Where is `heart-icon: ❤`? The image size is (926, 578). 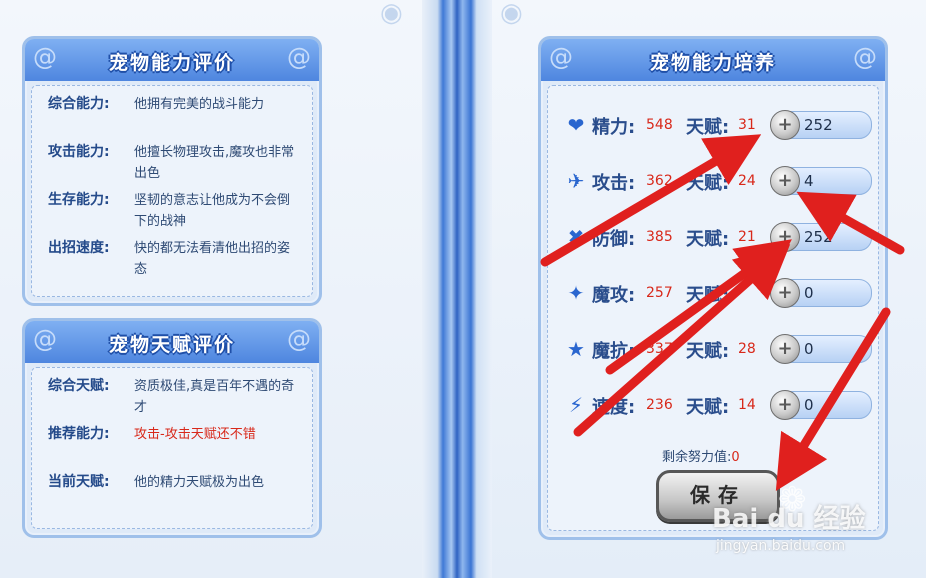
heart-icon: ❤ is located at coordinates (576, 125).